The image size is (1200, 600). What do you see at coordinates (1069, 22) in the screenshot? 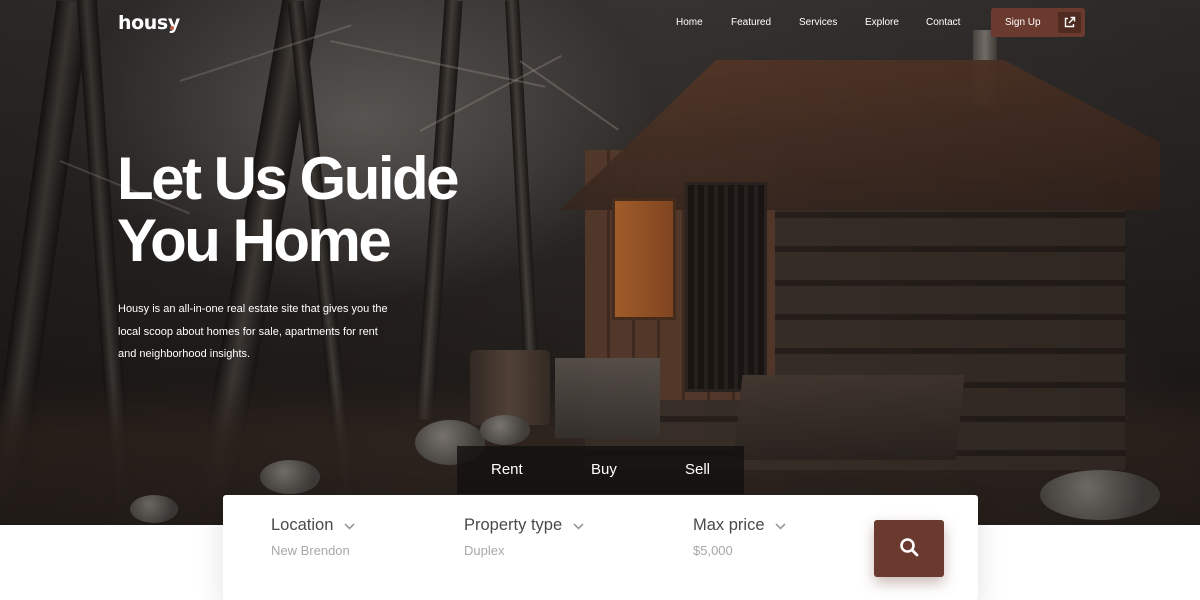
I see `external-link-icon` at bounding box center [1069, 22].